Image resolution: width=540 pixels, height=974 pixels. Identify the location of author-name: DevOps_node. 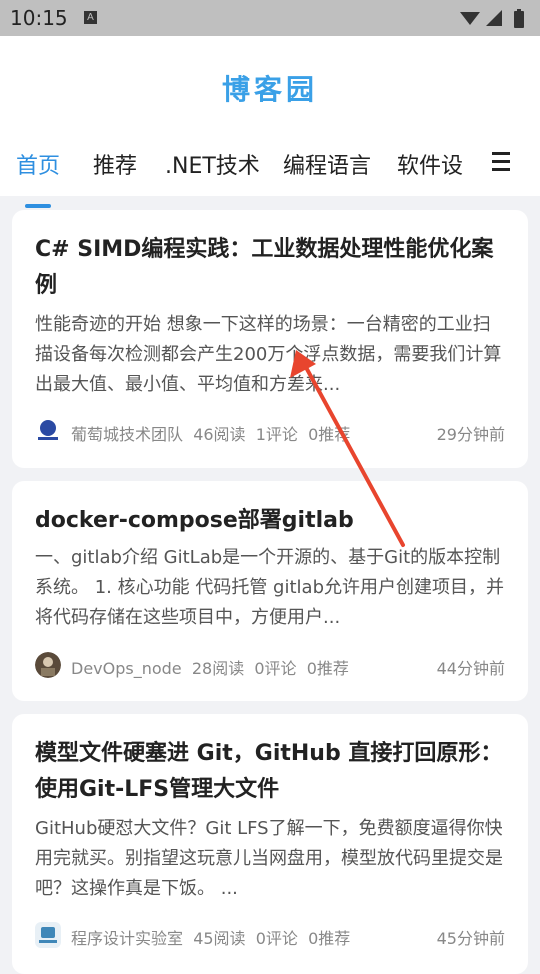
(126, 668).